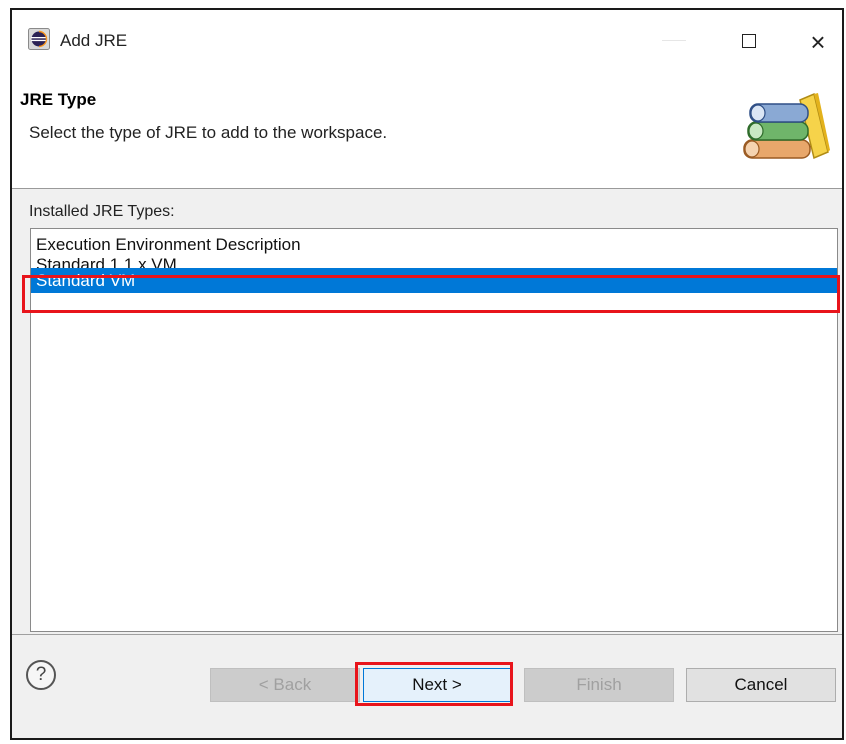 Image resolution: width=846 pixels, height=744 pixels. What do you see at coordinates (434, 280) in the screenshot?
I see `list-item-selected: Standard VM` at bounding box center [434, 280].